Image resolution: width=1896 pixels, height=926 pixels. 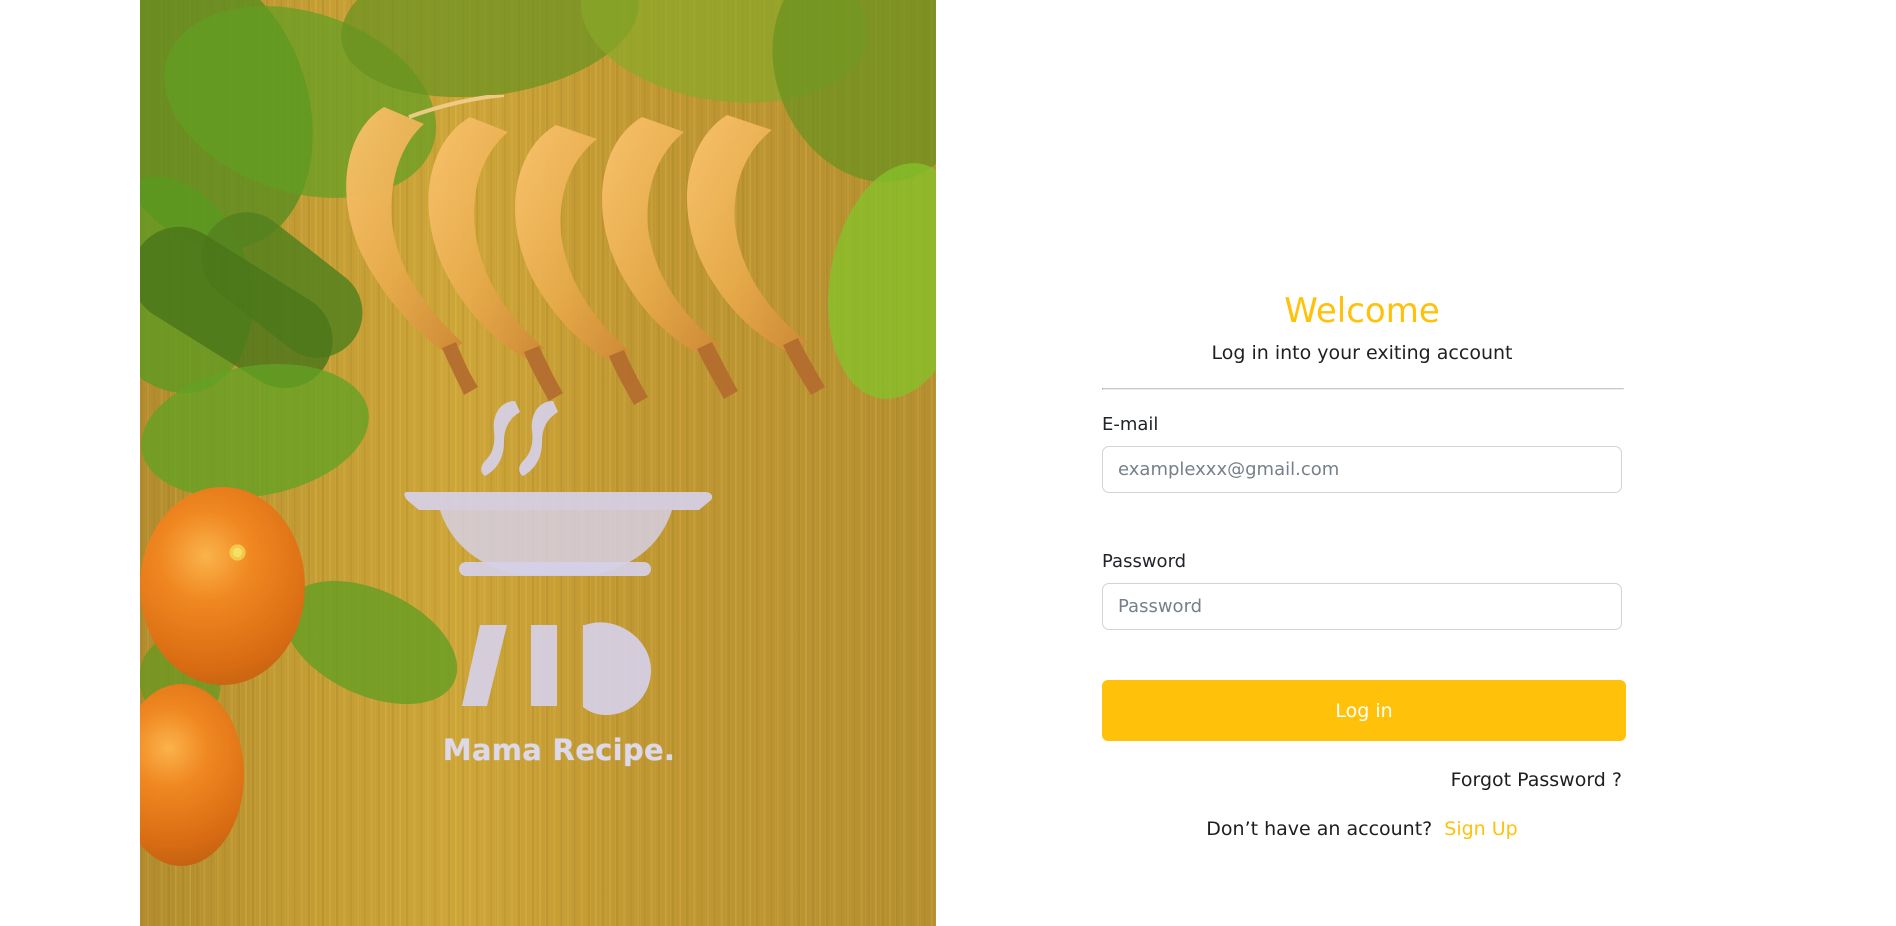 What do you see at coordinates (1363, 389) in the screenshot?
I see `section-divider` at bounding box center [1363, 389].